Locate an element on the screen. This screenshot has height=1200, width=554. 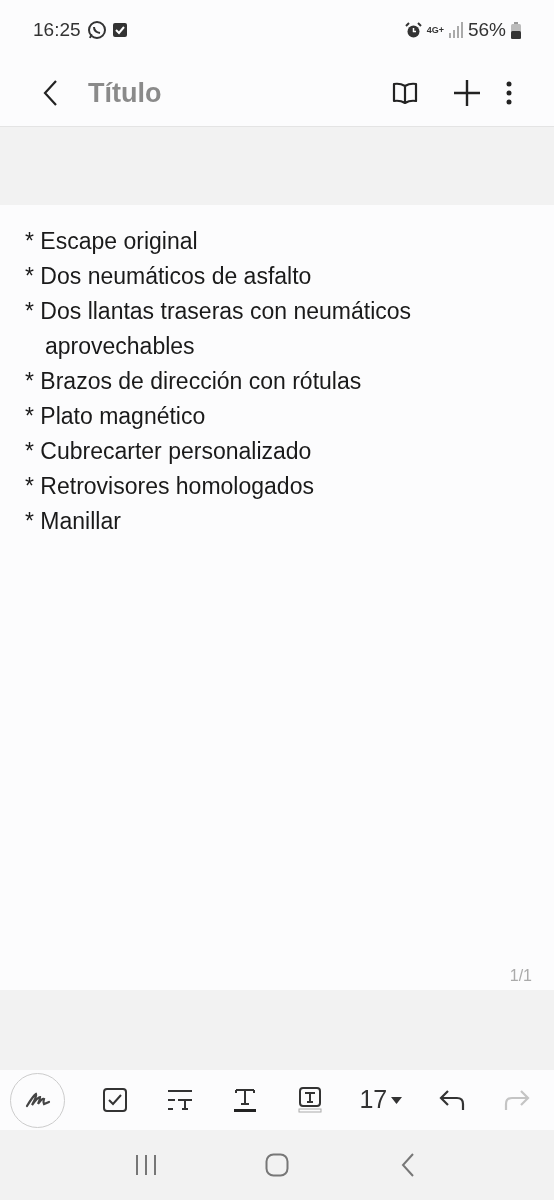
note-line: * Escape original is located at coordinates (112, 241).